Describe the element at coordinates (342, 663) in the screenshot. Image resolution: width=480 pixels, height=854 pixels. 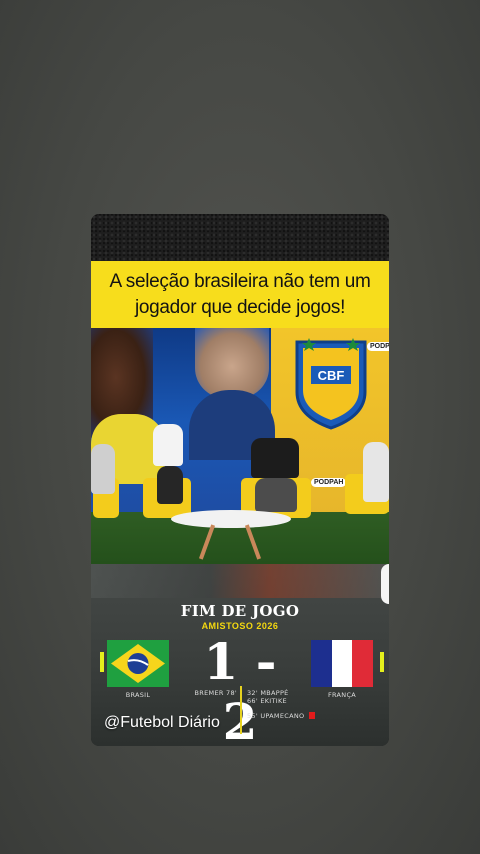
I see `france-flag-icon` at that location.